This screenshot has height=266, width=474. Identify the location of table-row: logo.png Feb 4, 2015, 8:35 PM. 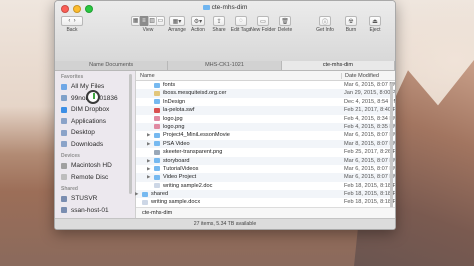
(266, 127).